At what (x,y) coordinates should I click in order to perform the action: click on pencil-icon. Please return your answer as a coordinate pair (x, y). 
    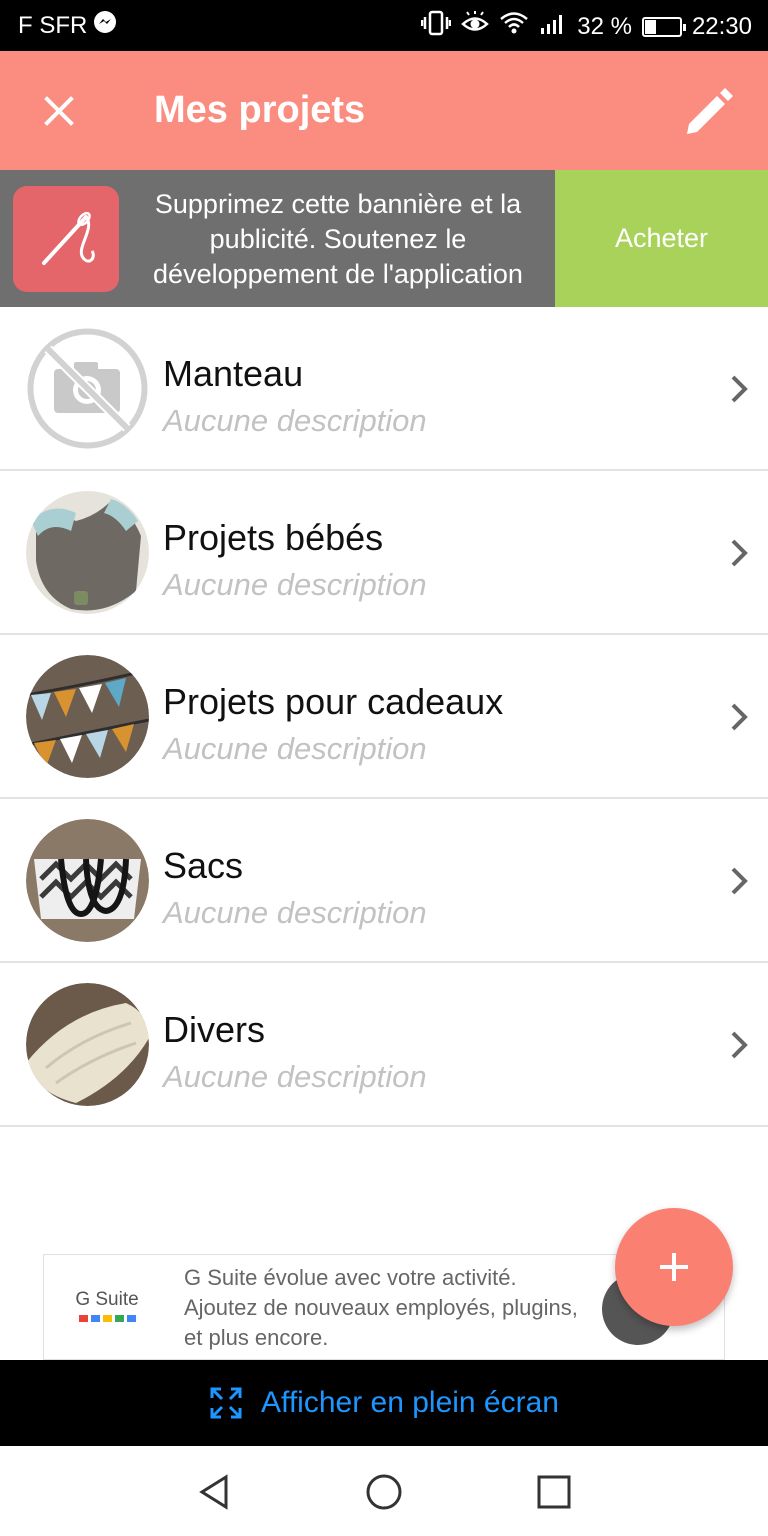
    Looking at the image, I should click on (710, 111).